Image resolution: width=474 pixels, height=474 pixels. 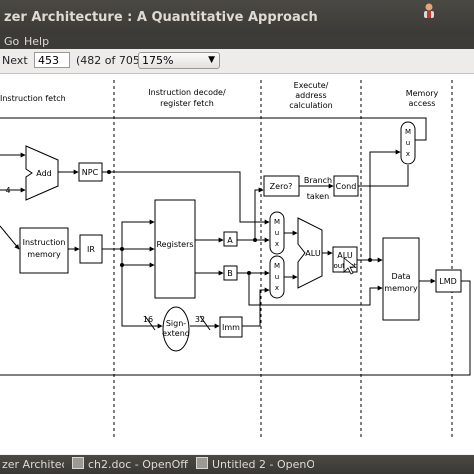 What do you see at coordinates (15, 60) in the screenshot?
I see `next-button: Next` at bounding box center [15, 60].